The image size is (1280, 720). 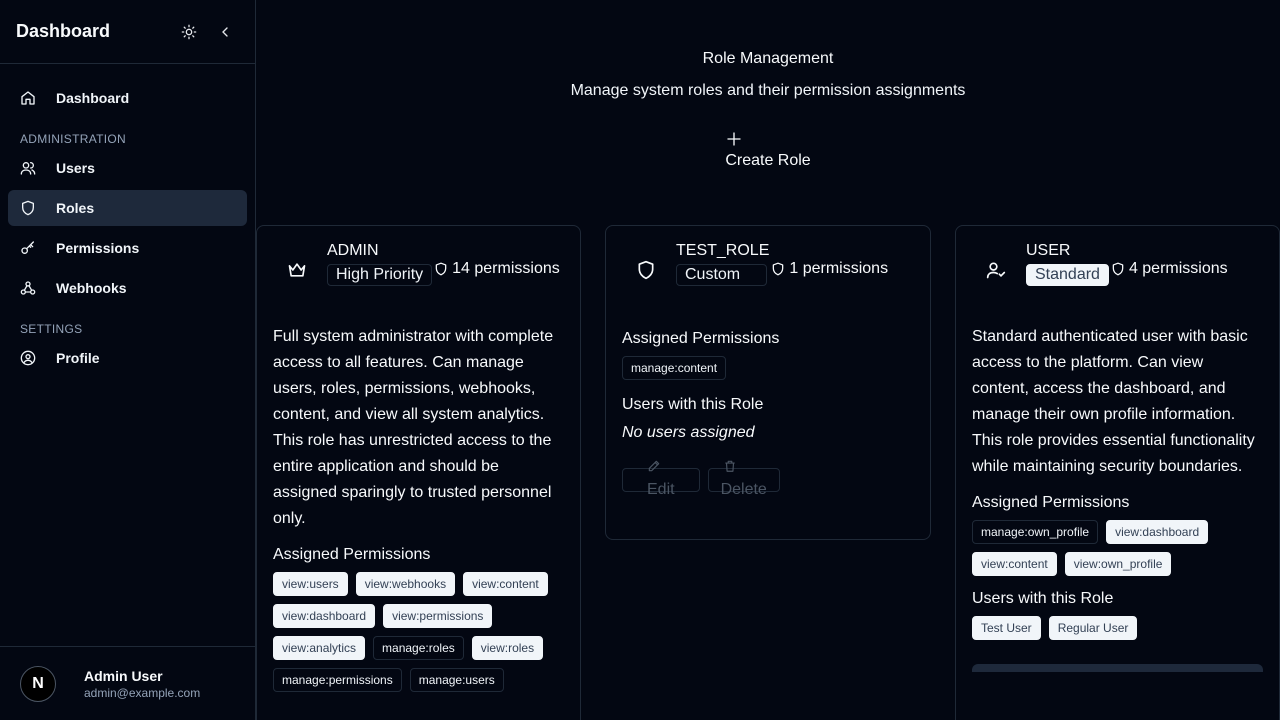 I want to click on avatar: N, so click(x=38, y=683).